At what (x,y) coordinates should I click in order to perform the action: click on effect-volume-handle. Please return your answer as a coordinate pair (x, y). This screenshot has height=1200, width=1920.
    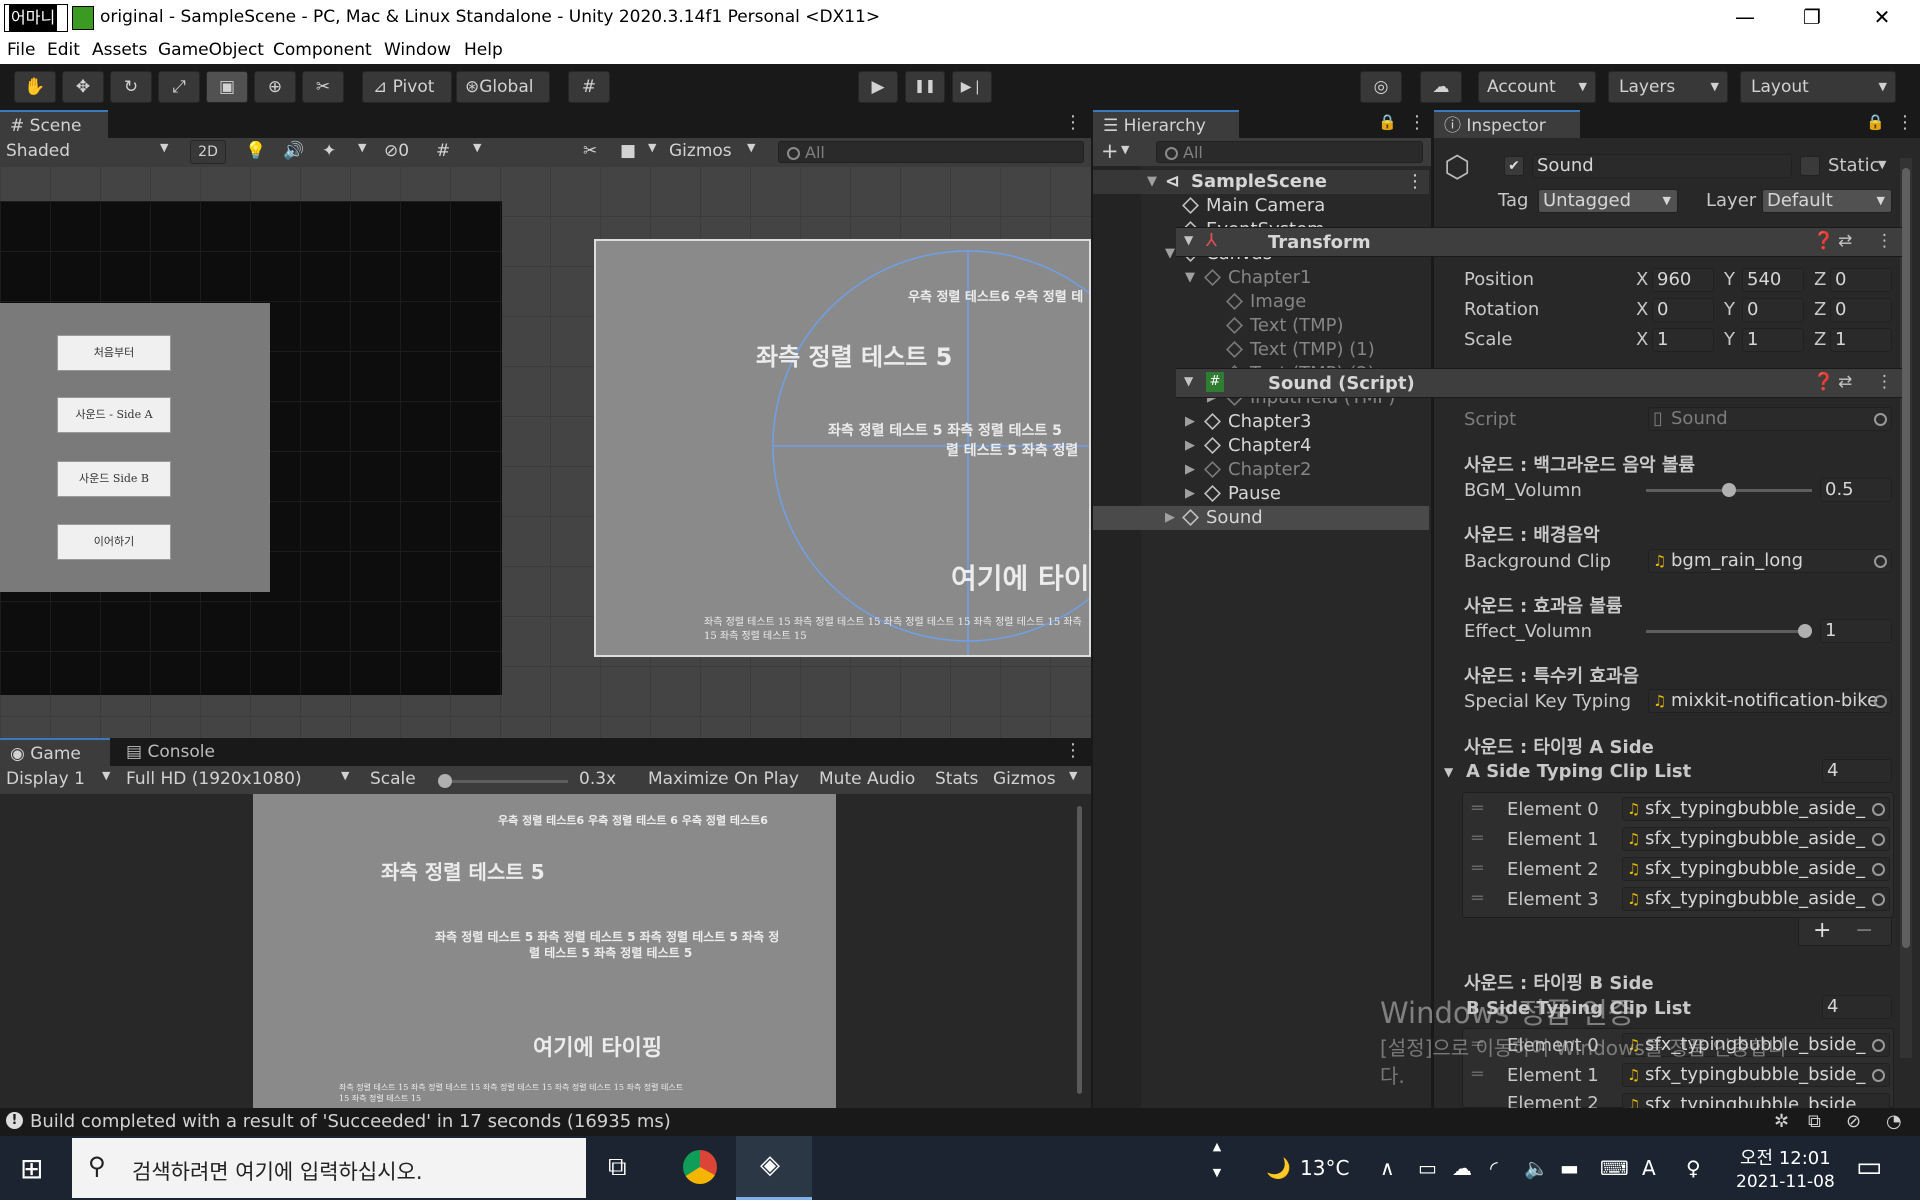
    Looking at the image, I should click on (1805, 631).